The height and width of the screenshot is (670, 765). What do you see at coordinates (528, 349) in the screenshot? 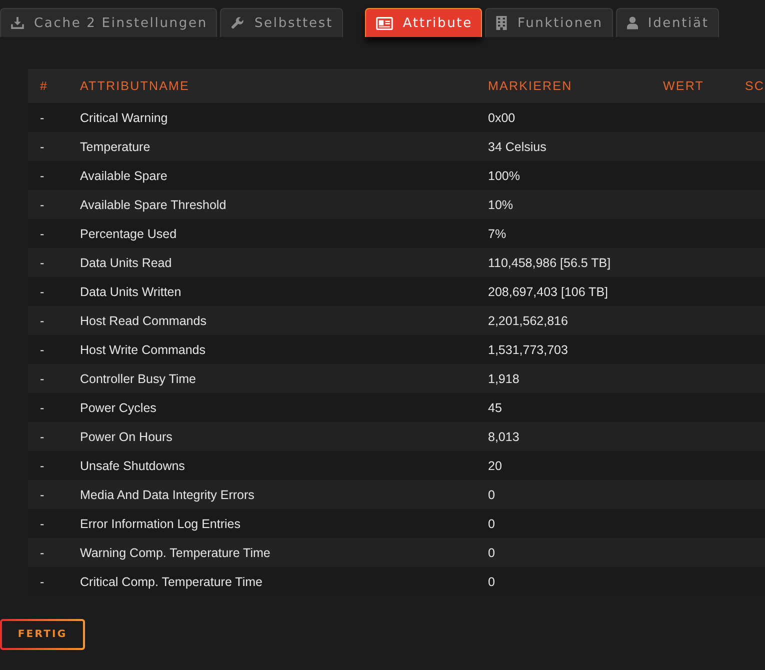
I see `table-cell-text: 1,531,773,703` at bounding box center [528, 349].